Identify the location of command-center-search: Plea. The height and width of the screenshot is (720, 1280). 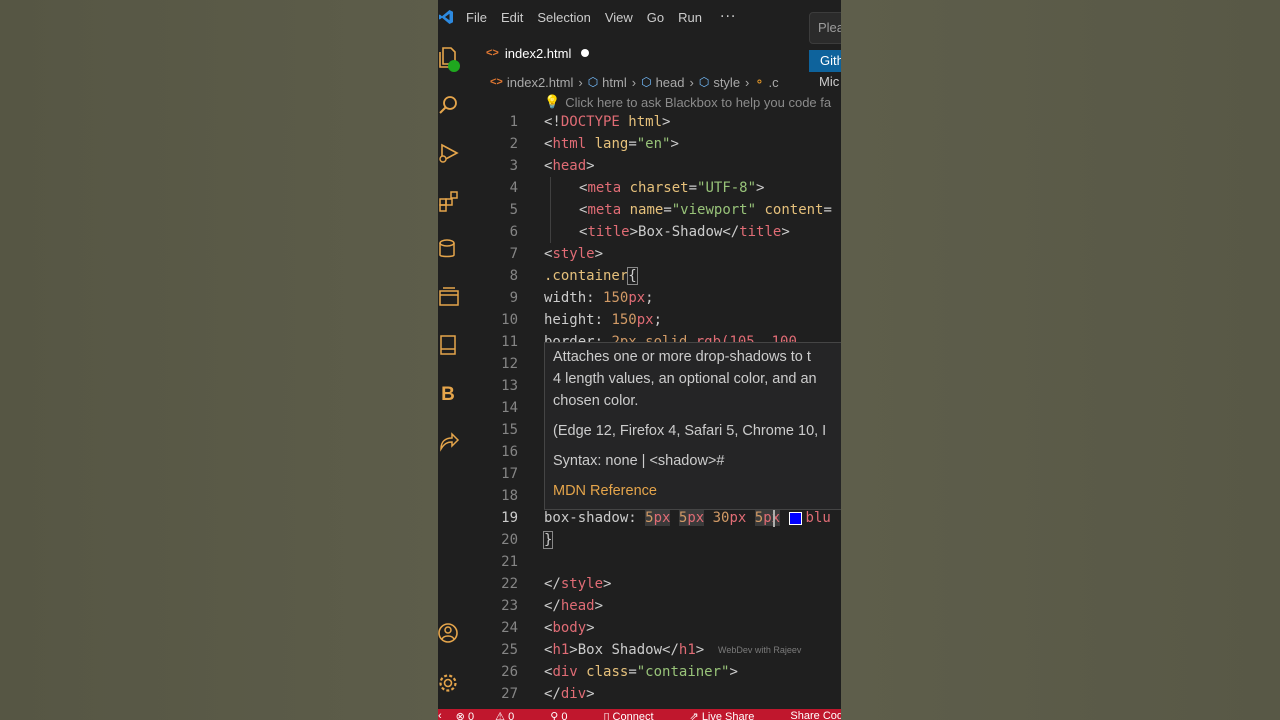
(825, 28).